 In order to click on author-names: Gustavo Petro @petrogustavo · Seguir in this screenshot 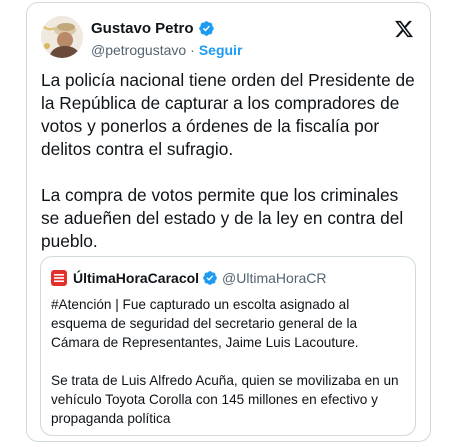, I will do `click(166, 38)`.